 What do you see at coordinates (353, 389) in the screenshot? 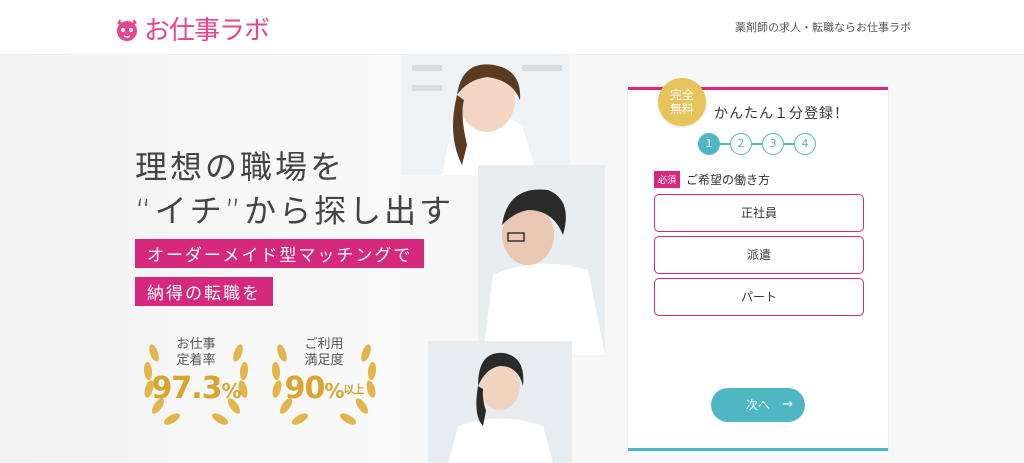
I see `badge2-suffix: 以上` at bounding box center [353, 389].